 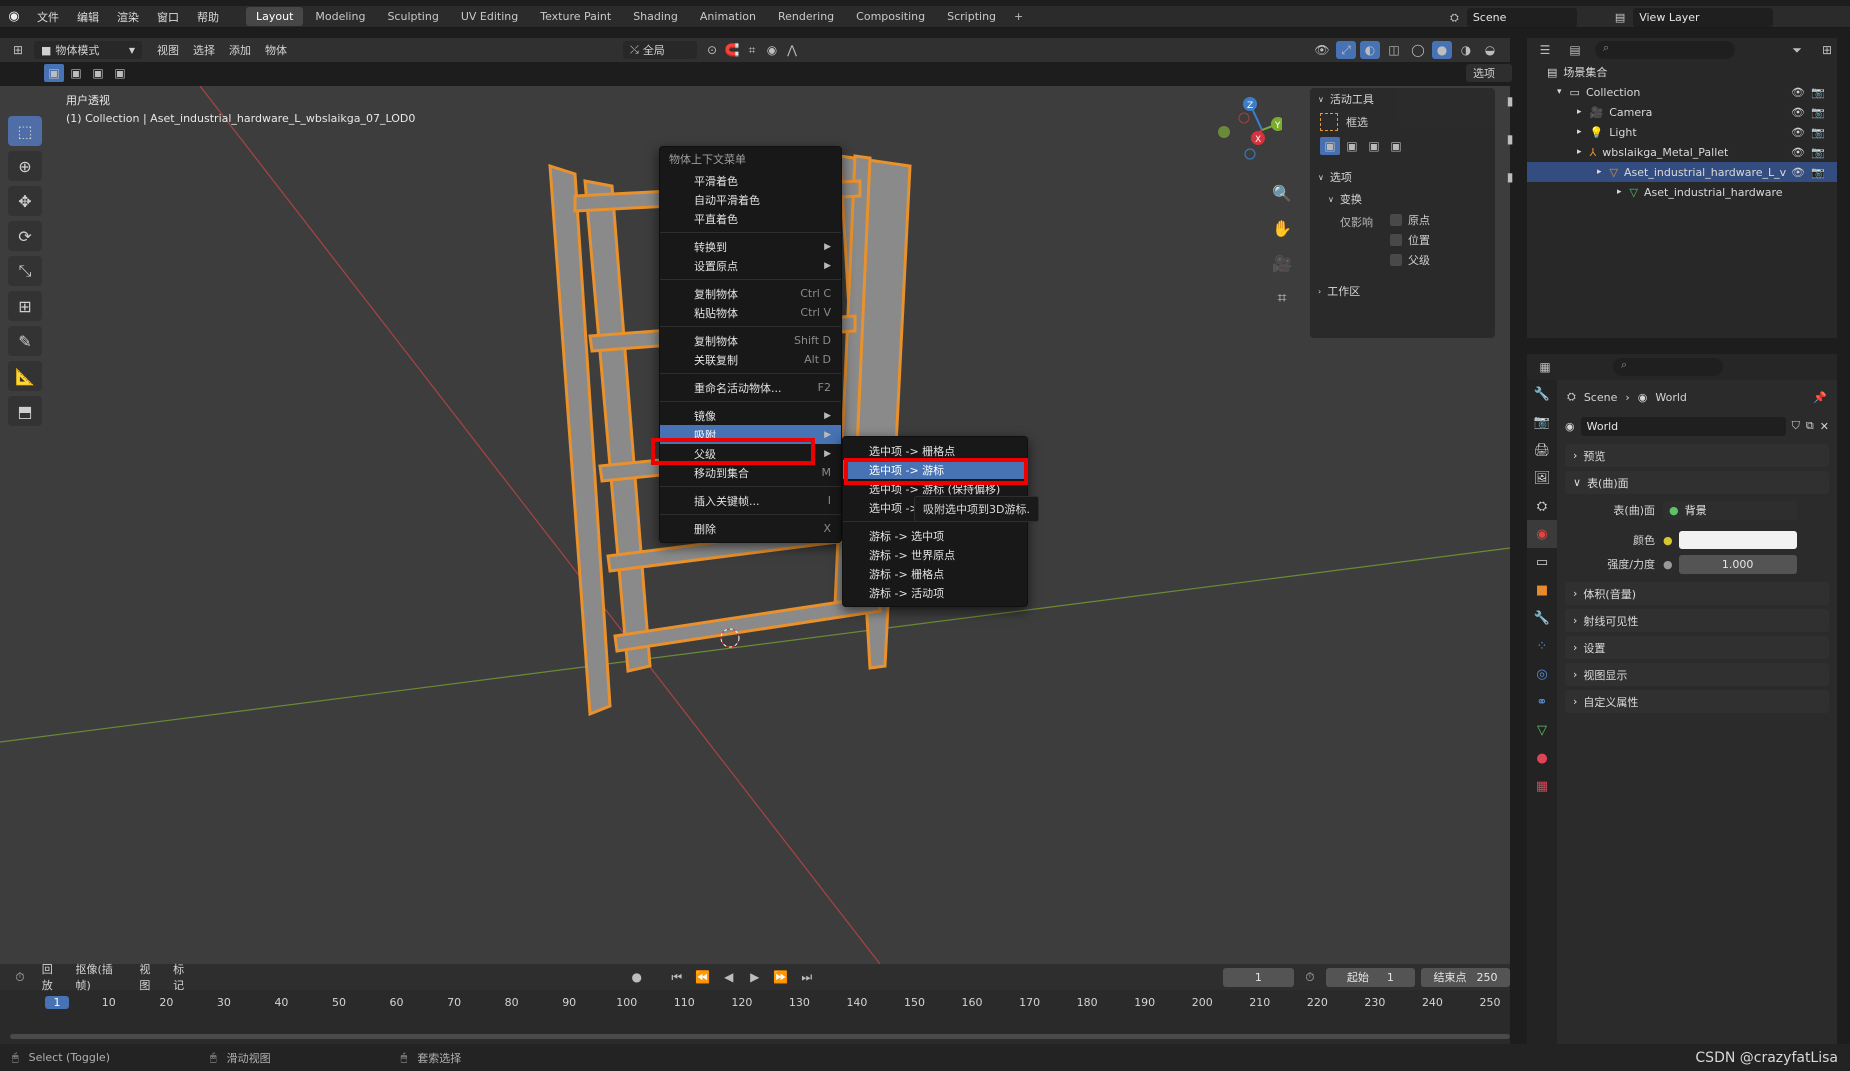 I want to click on viewport-menu-item: 选择, so click(x=204, y=50).